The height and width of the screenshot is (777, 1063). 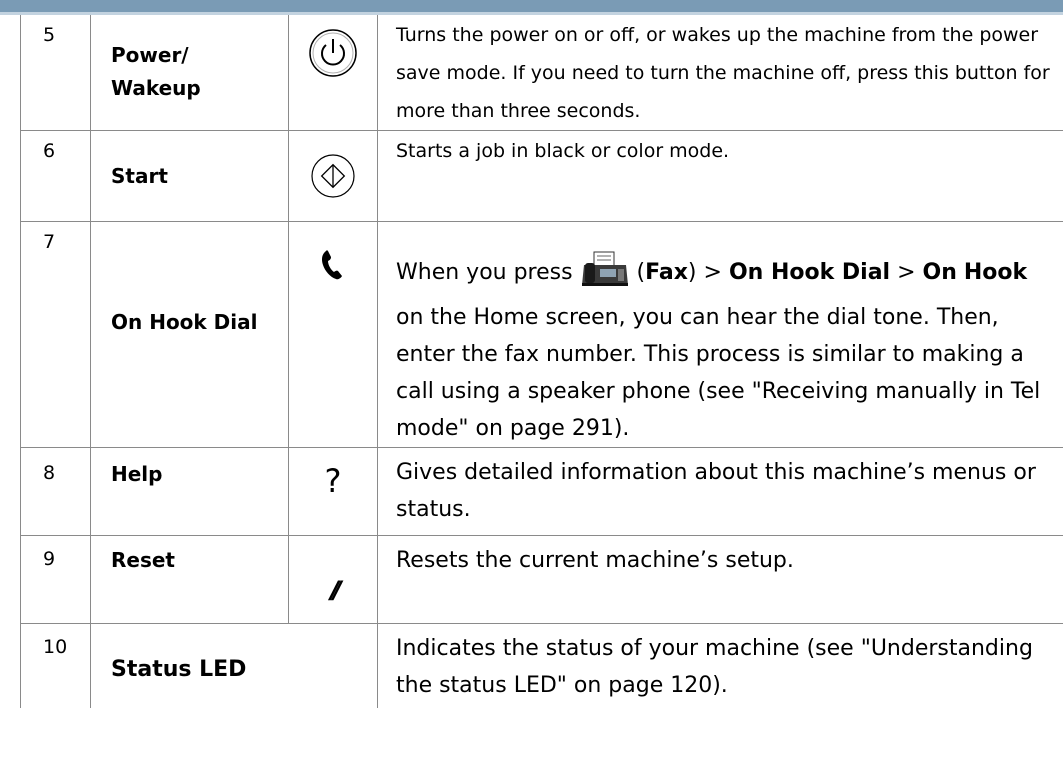 I want to click on row-description: Starts a job in black or color mode., so click(x=720, y=176).